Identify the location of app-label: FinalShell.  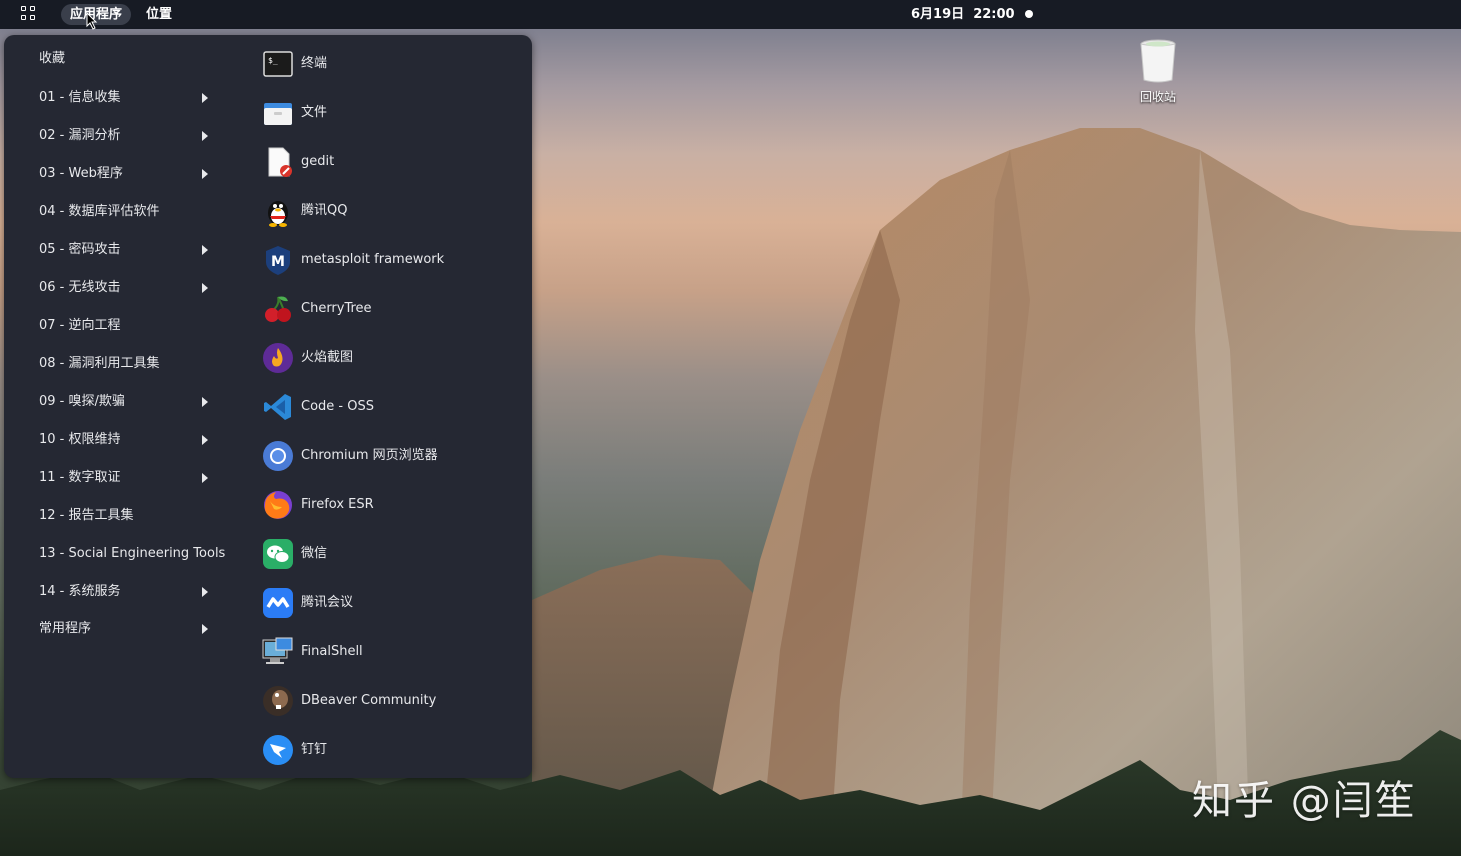
(332, 651).